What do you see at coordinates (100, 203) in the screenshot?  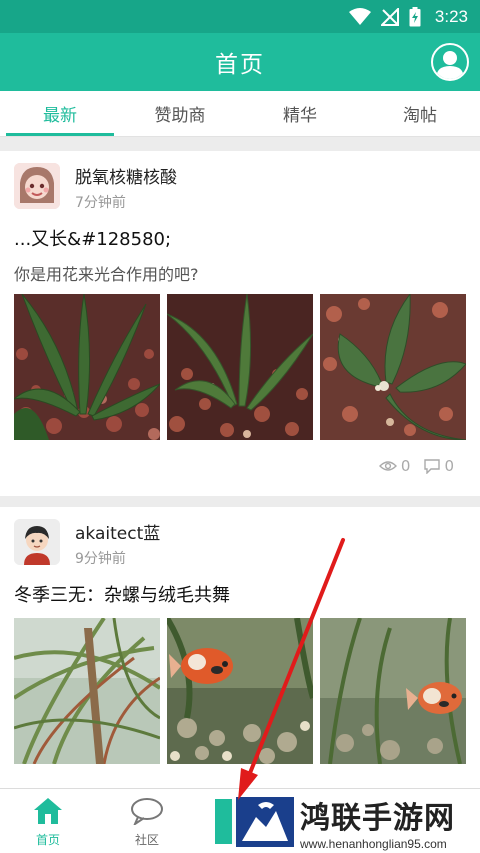 I see `post-time: 7分钟前` at bounding box center [100, 203].